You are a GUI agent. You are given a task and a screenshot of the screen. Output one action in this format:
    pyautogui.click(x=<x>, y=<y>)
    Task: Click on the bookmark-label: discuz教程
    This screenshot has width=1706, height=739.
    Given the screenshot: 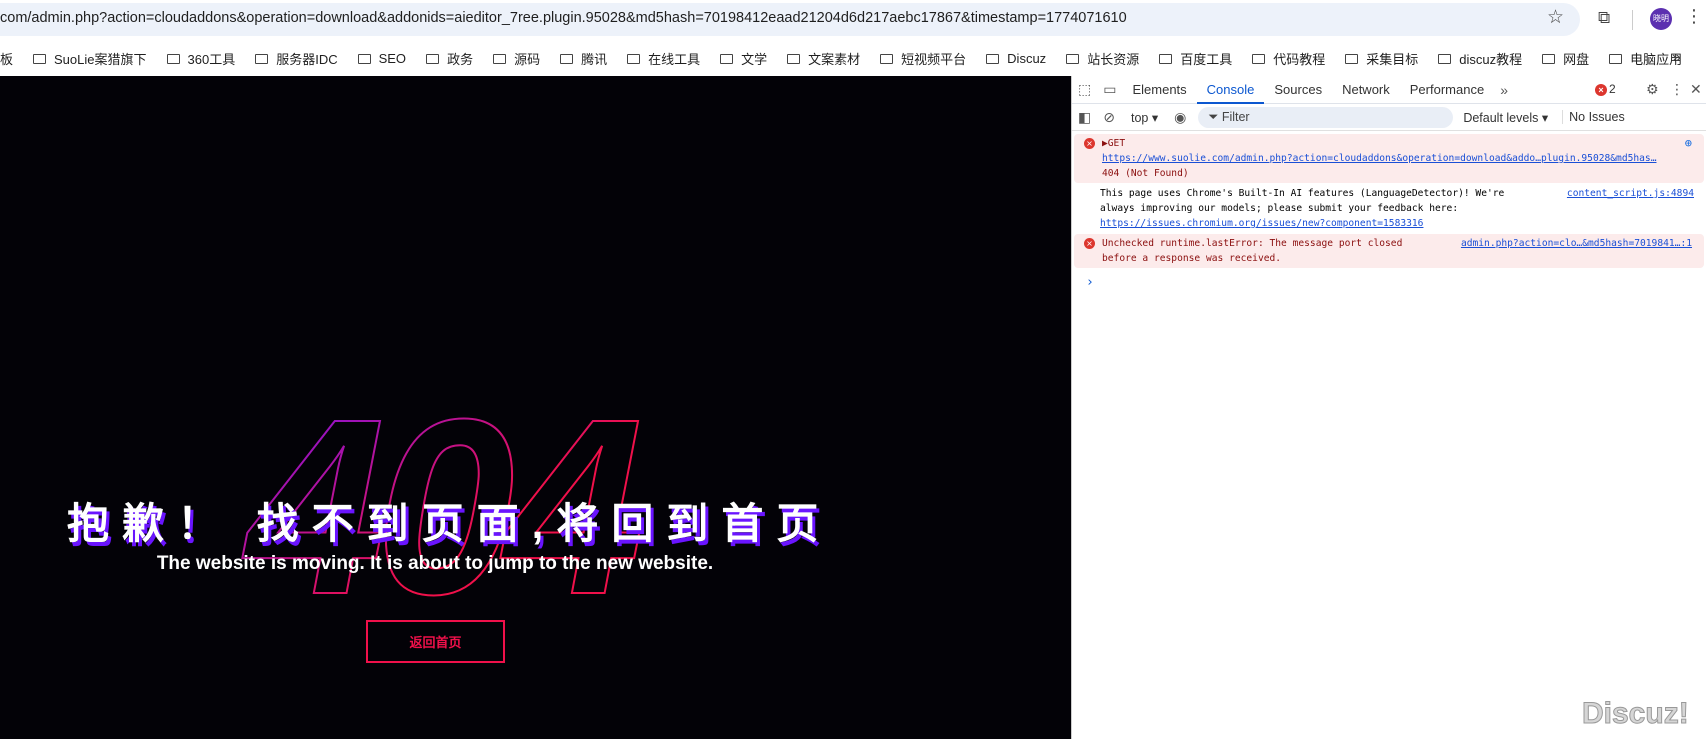 What is the action you would take?
    pyautogui.click(x=1491, y=59)
    